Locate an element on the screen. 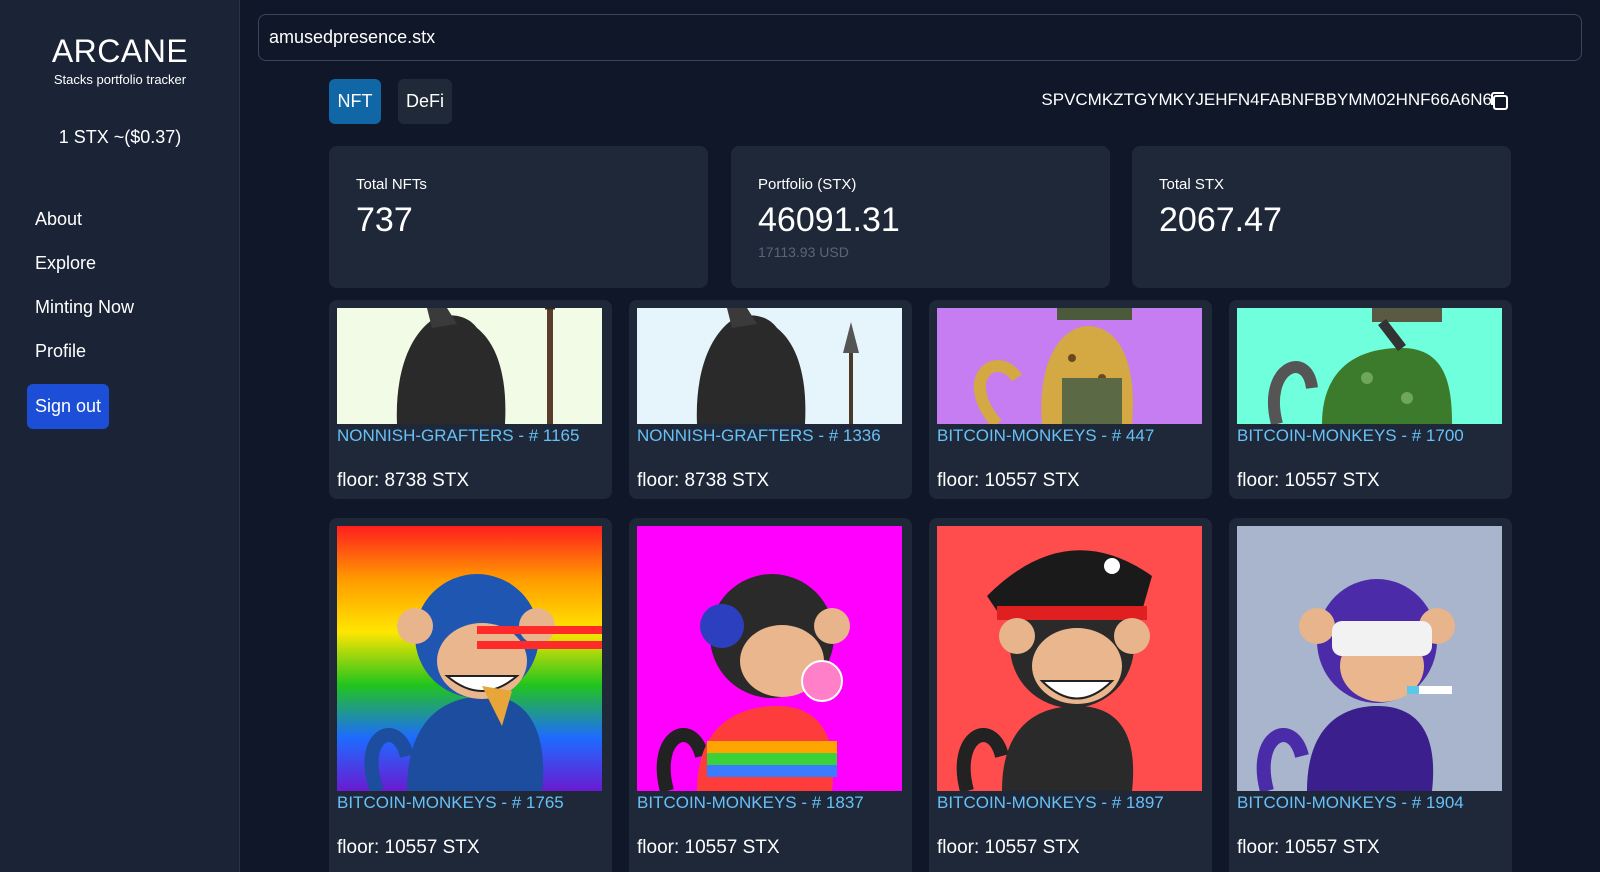  nav-about: About is located at coordinates (84, 228).